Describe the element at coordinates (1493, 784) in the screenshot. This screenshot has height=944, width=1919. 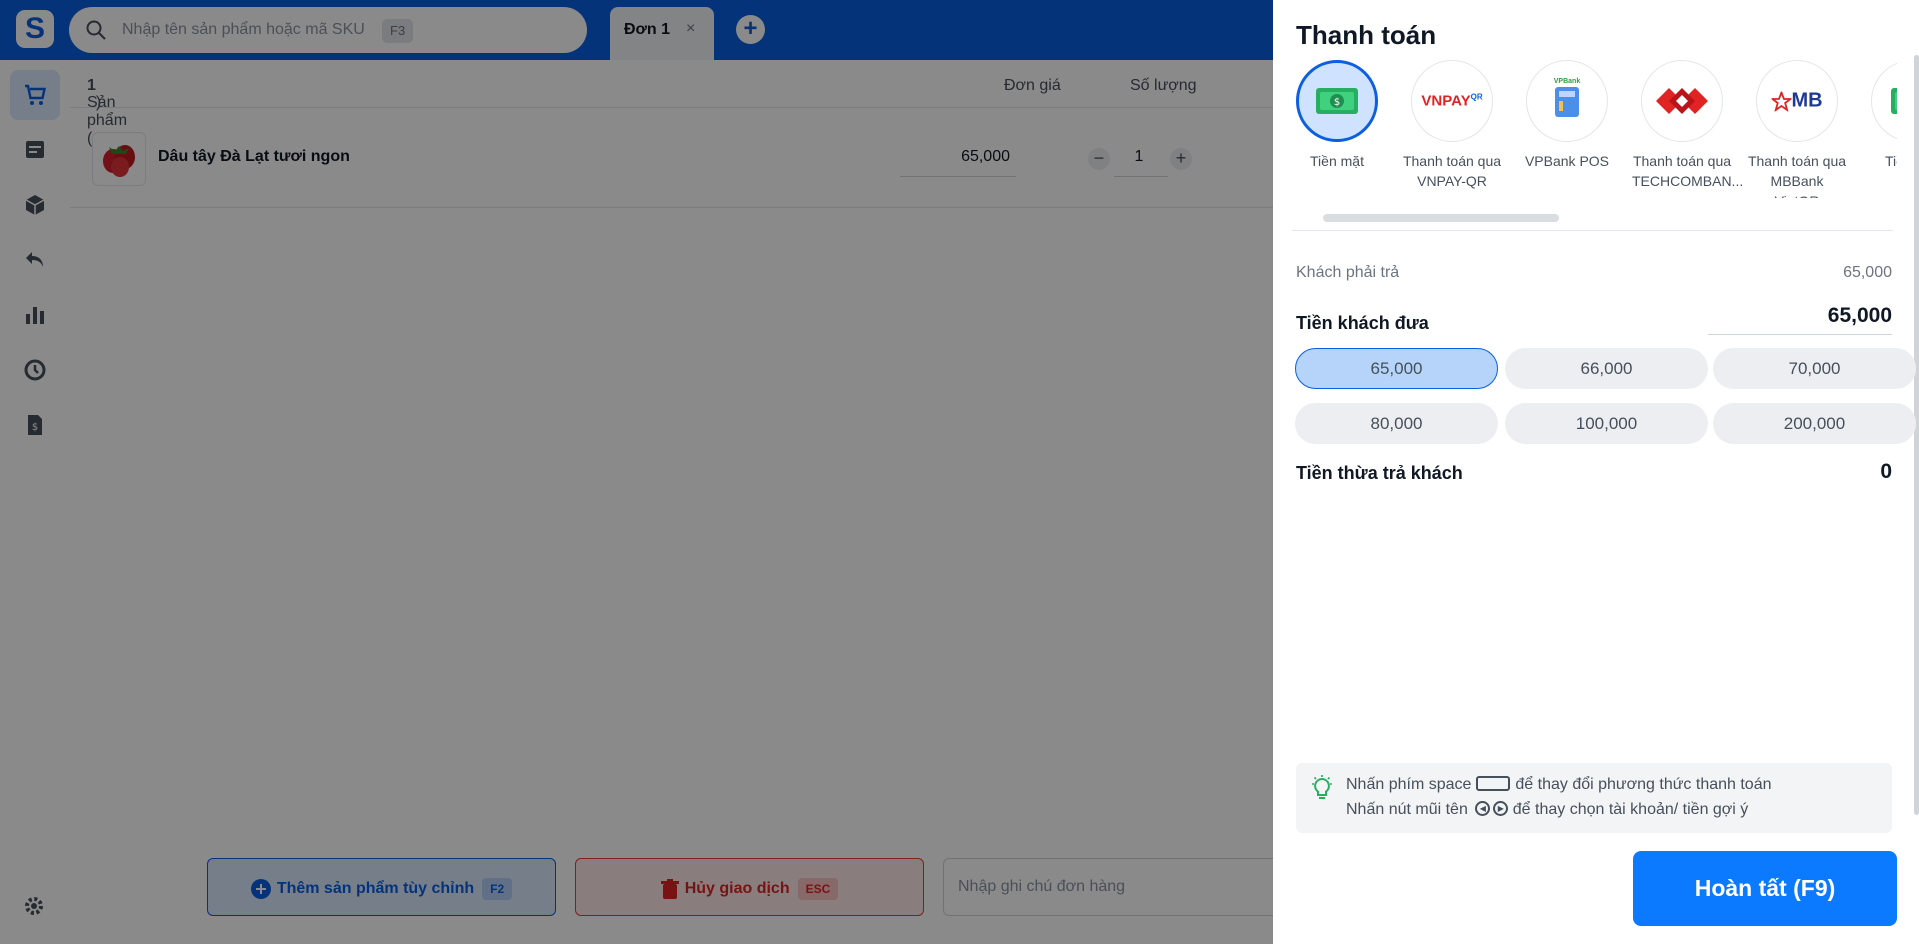
I see `spacebar-icon` at that location.